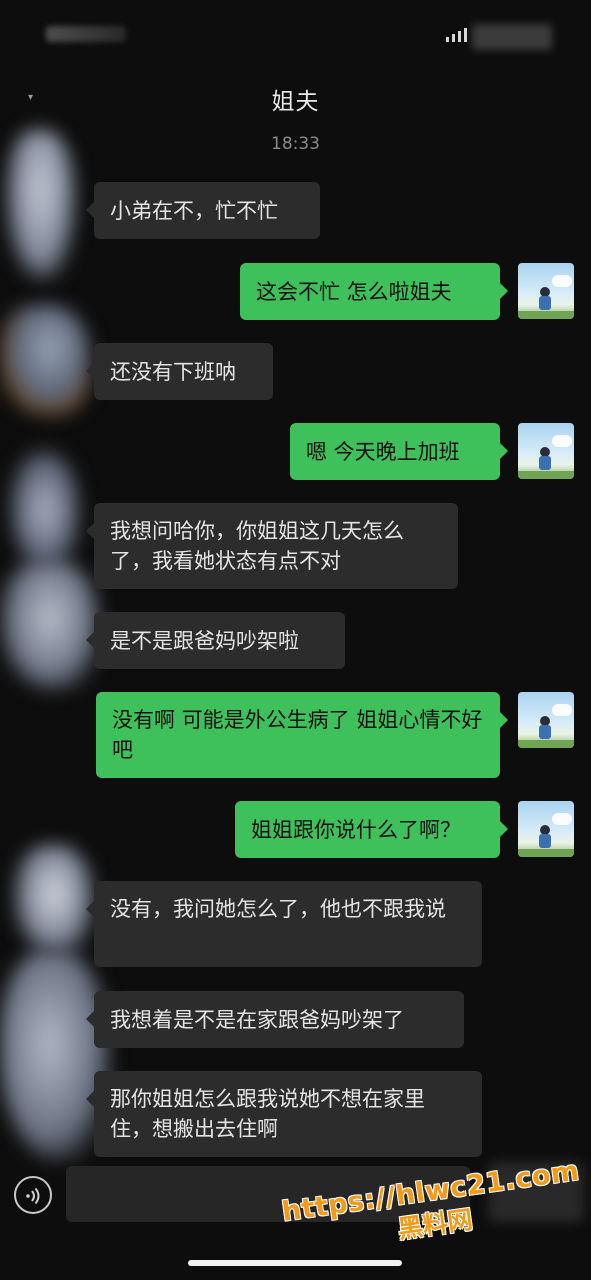 Image resolution: width=591 pixels, height=1280 pixels. I want to click on message-text: 嗯 今天晚上加班, so click(383, 451).